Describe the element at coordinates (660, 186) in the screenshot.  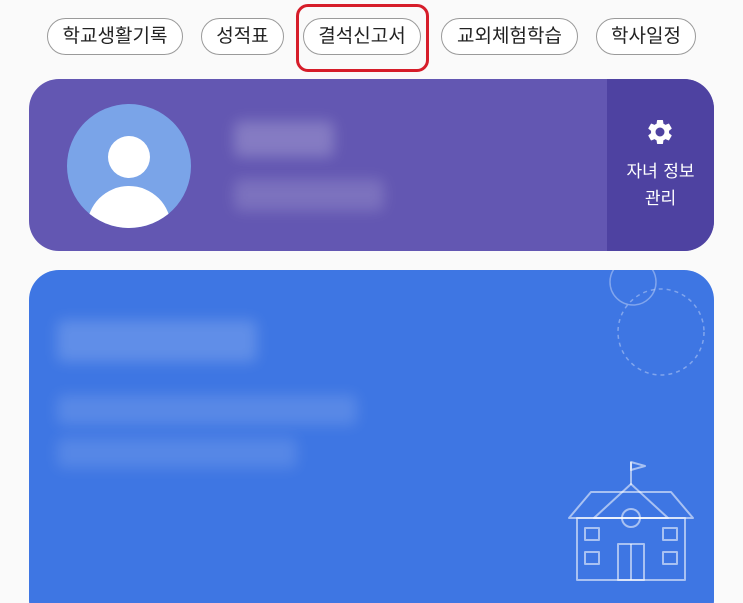
I see `manage-child-info-label: 자녀 정보 관리` at that location.